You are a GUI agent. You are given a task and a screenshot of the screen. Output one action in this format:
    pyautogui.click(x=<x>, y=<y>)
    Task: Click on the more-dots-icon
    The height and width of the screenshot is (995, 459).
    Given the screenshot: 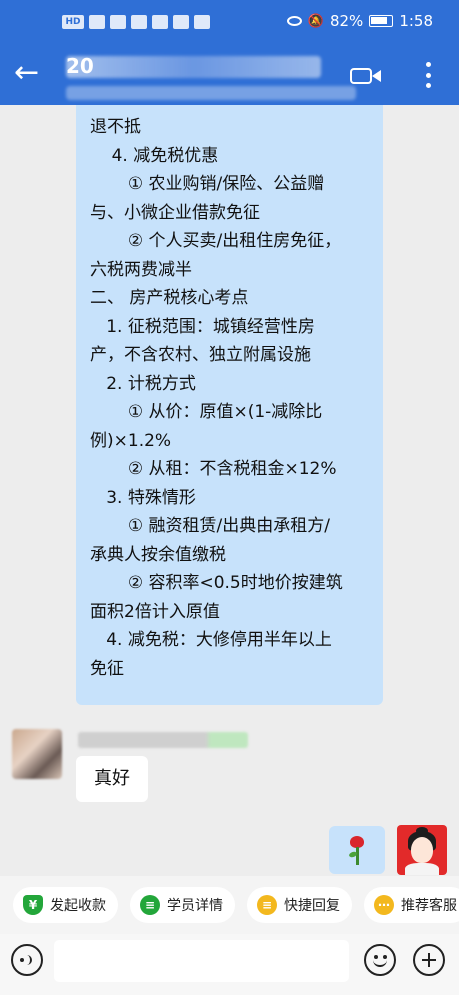 What is the action you would take?
    pyautogui.click(x=428, y=64)
    